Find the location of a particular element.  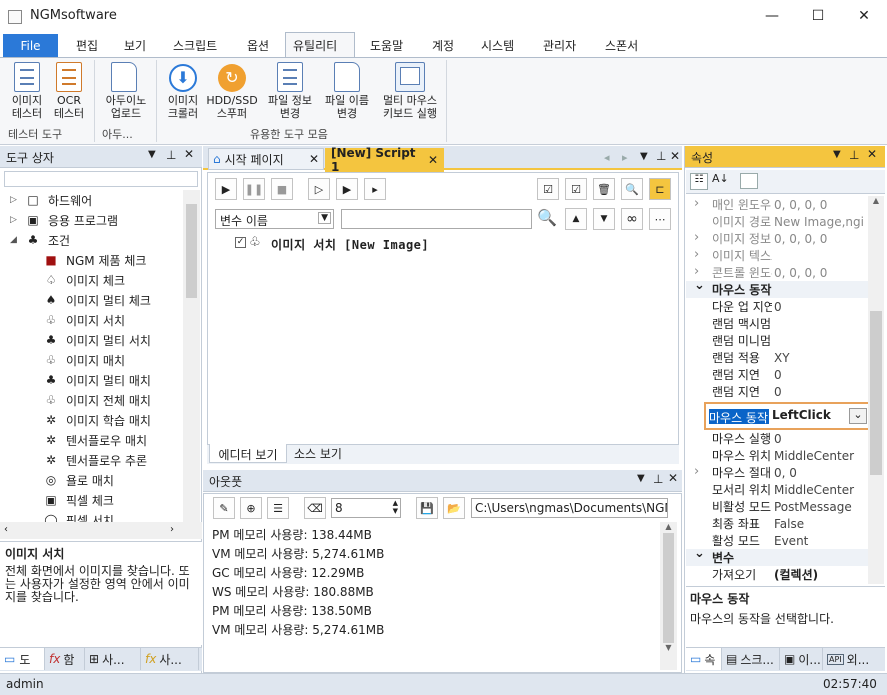

property-row: 랜덤 미니멈 is located at coordinates (777, 340).